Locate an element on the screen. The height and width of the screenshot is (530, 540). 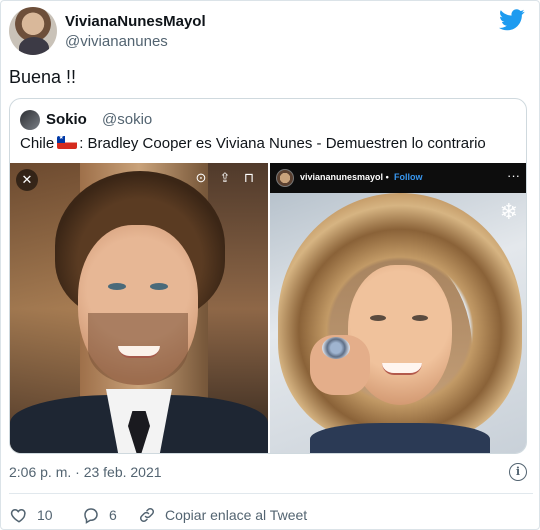
focus-icon: ⊙ is located at coordinates (201, 178).